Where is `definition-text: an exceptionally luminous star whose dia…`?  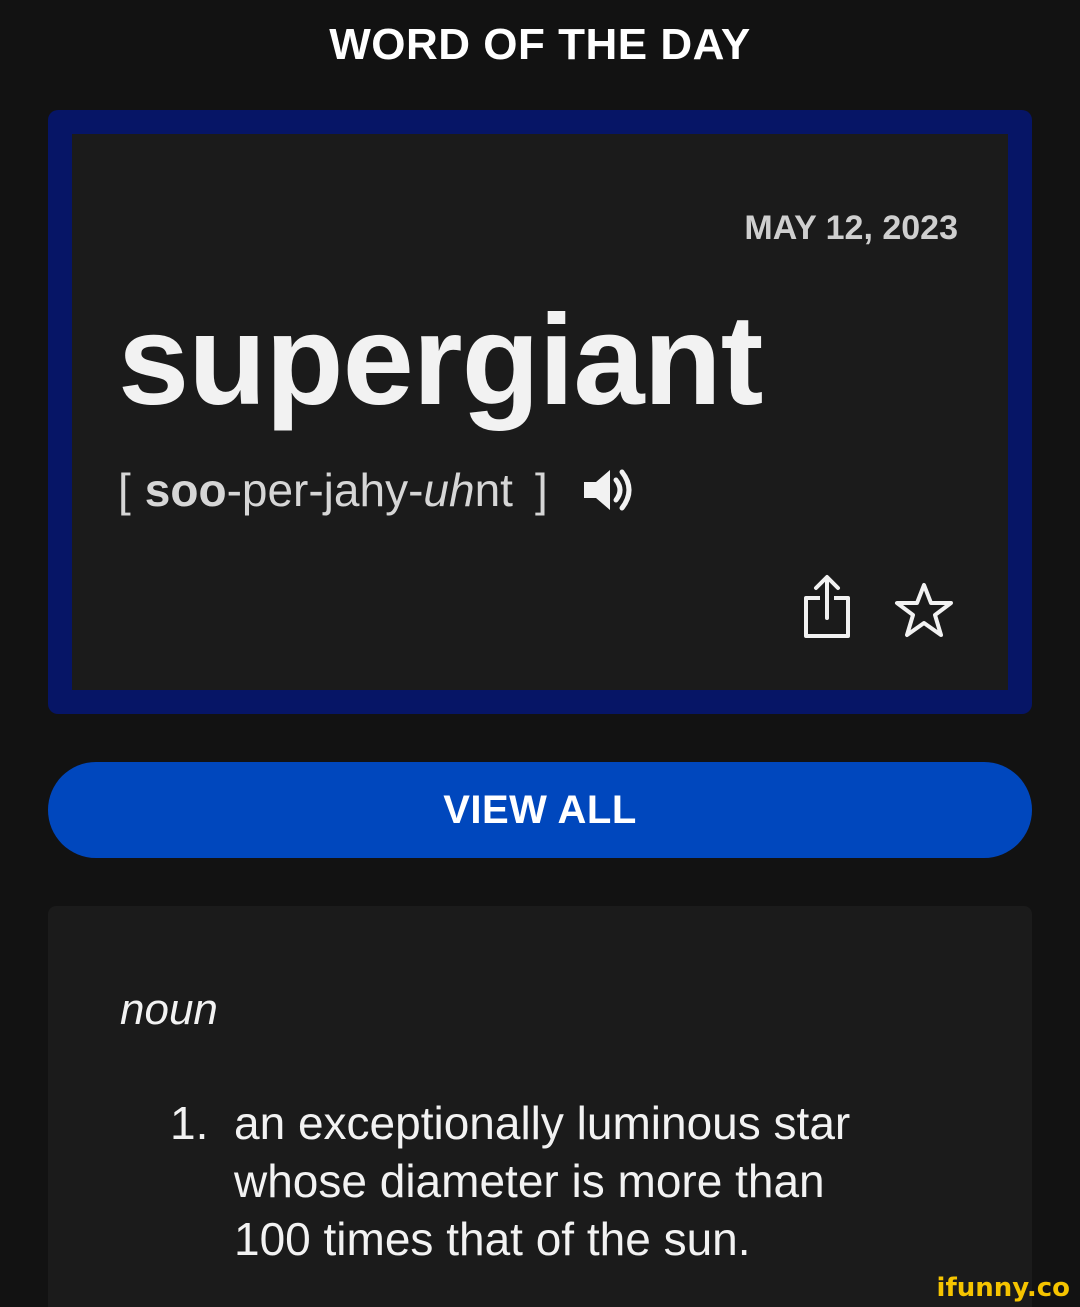
definition-text: an exceptionally luminous star whose dia… is located at coordinates (542, 1181).